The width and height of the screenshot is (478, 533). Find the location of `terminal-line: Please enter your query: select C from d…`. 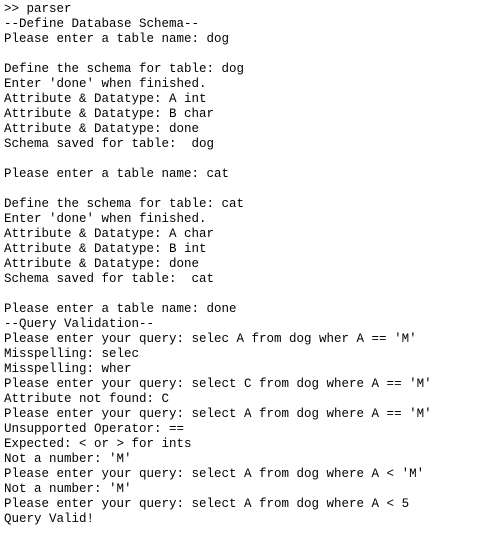

terminal-line: Please enter your query: select C from d… is located at coordinates (218, 384).